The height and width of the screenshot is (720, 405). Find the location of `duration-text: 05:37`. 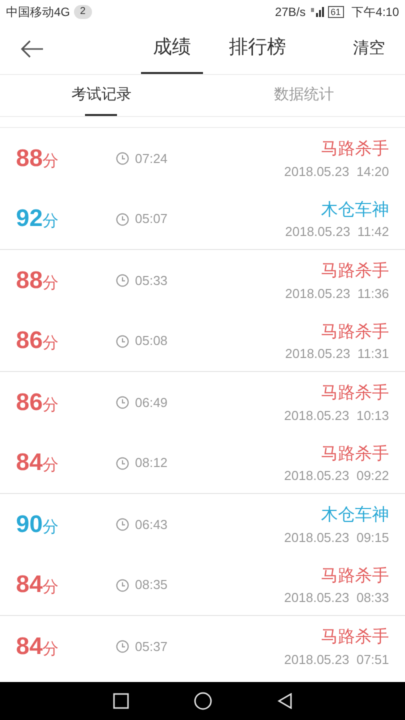

duration-text: 05:37 is located at coordinates (151, 647).